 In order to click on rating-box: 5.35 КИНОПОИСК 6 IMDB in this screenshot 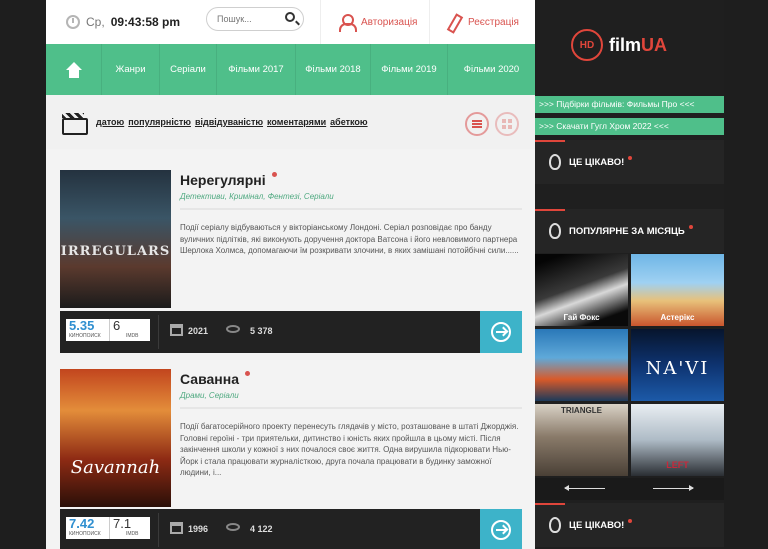, I will do `click(108, 330)`.